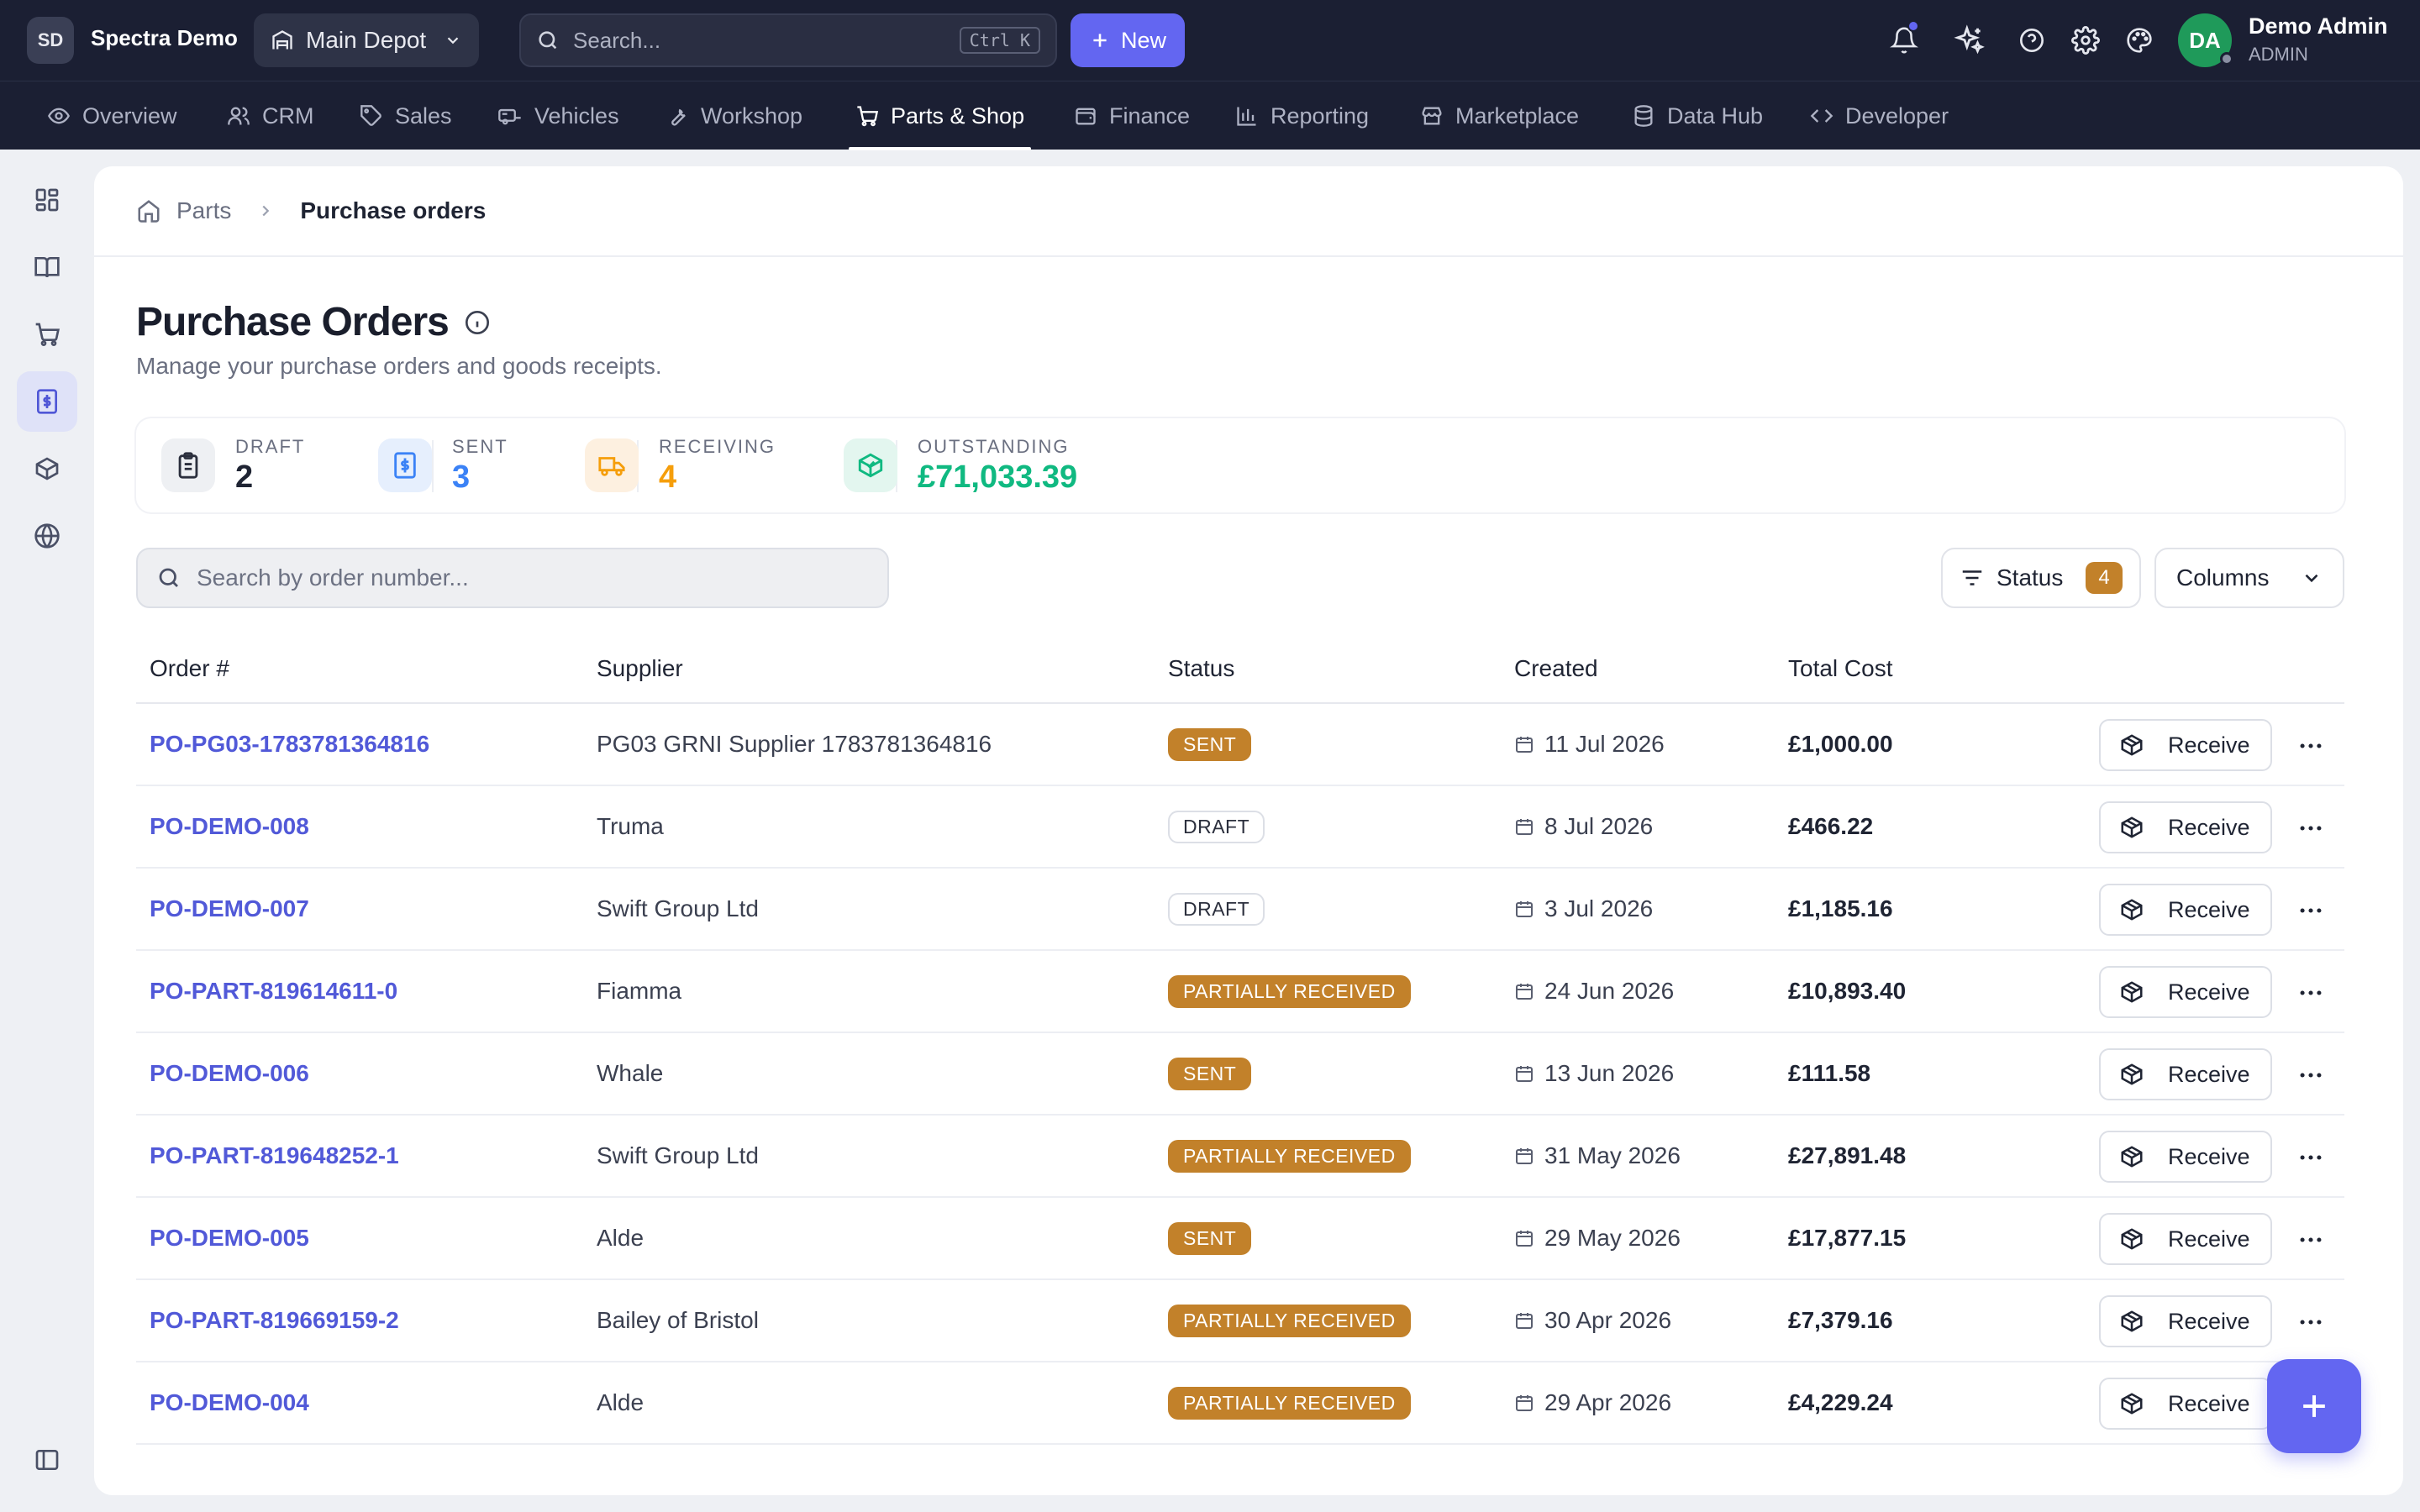  Describe the element at coordinates (229, 1073) in the screenshot. I see `order-number-link: PO-DEMO-006` at that location.